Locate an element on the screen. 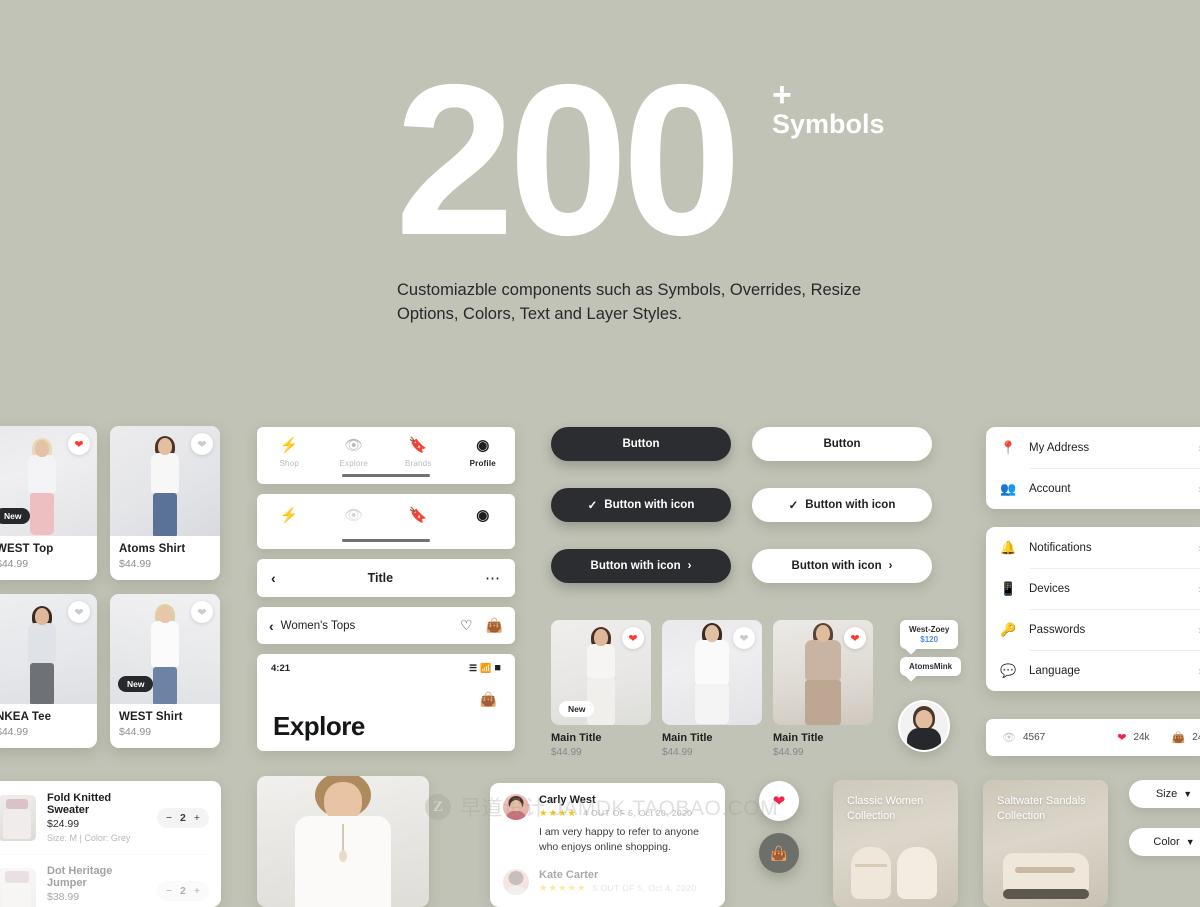 The height and width of the screenshot is (907, 1200). stat-orders: 👜 248 is located at coordinates (1186, 737).